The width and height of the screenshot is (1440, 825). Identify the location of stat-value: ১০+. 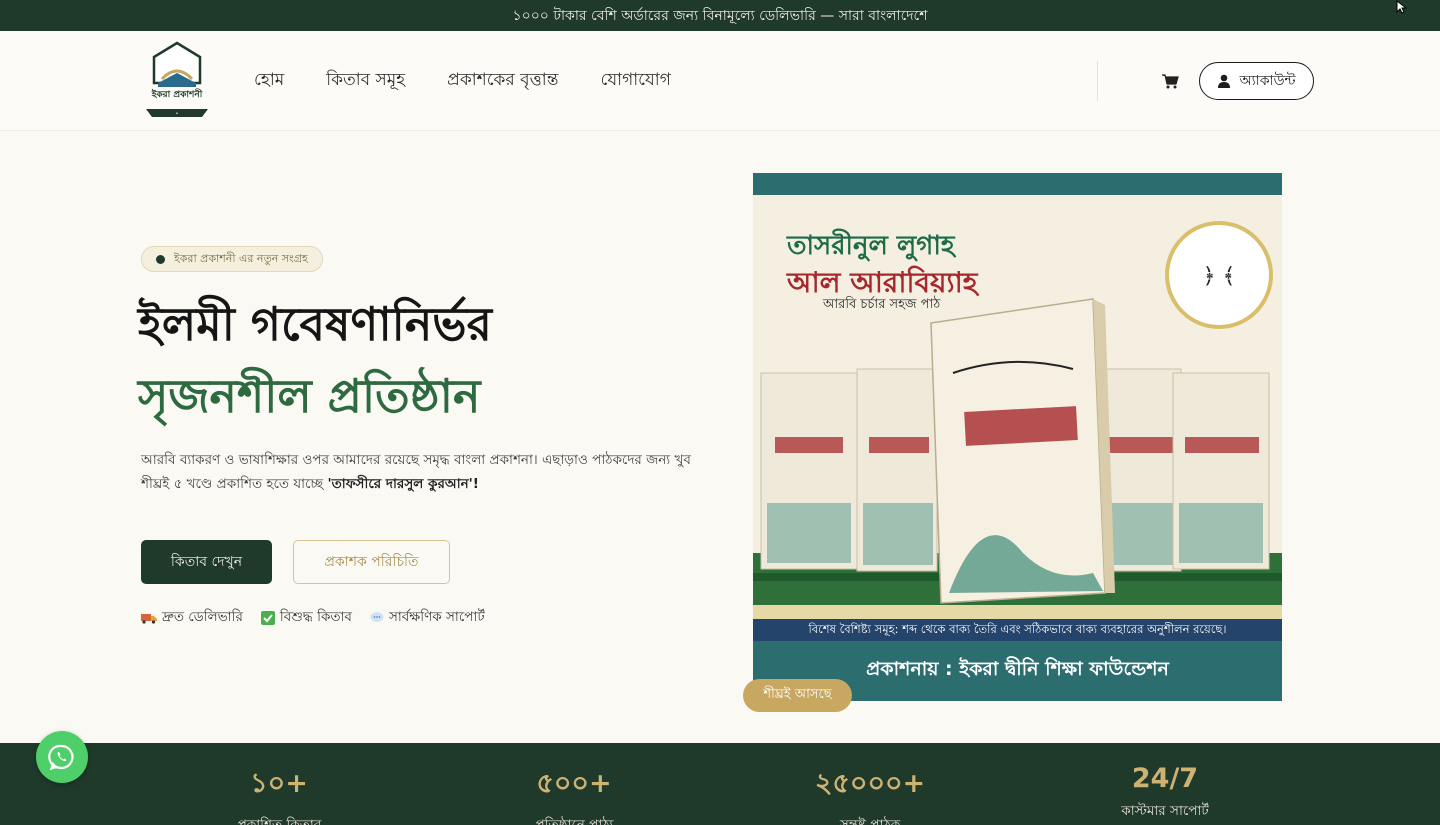
(279, 783).